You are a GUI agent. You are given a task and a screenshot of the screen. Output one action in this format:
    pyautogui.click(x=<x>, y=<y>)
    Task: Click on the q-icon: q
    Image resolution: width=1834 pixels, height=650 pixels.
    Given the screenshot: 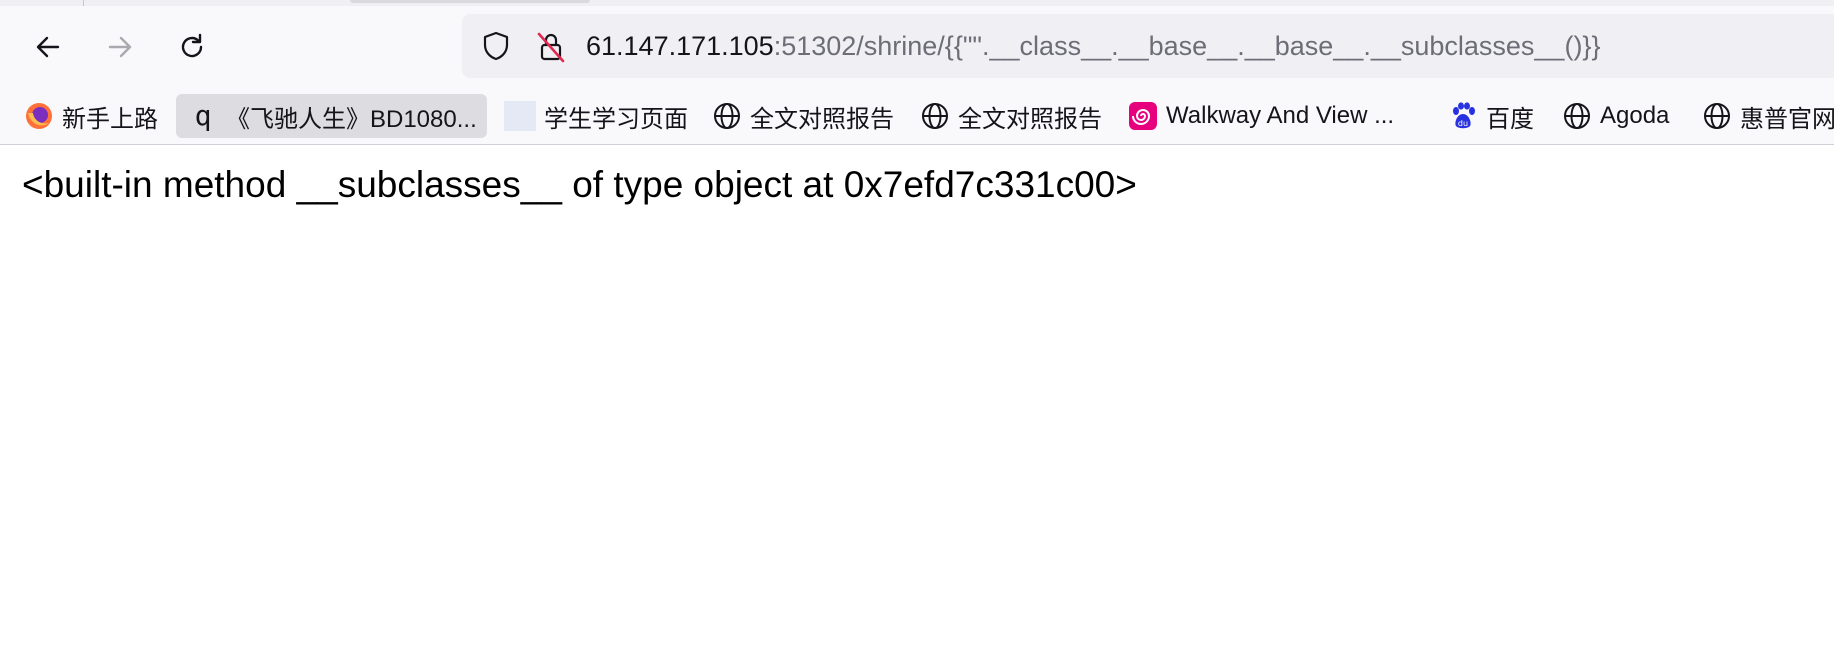 What is the action you would take?
    pyautogui.click(x=203, y=115)
    